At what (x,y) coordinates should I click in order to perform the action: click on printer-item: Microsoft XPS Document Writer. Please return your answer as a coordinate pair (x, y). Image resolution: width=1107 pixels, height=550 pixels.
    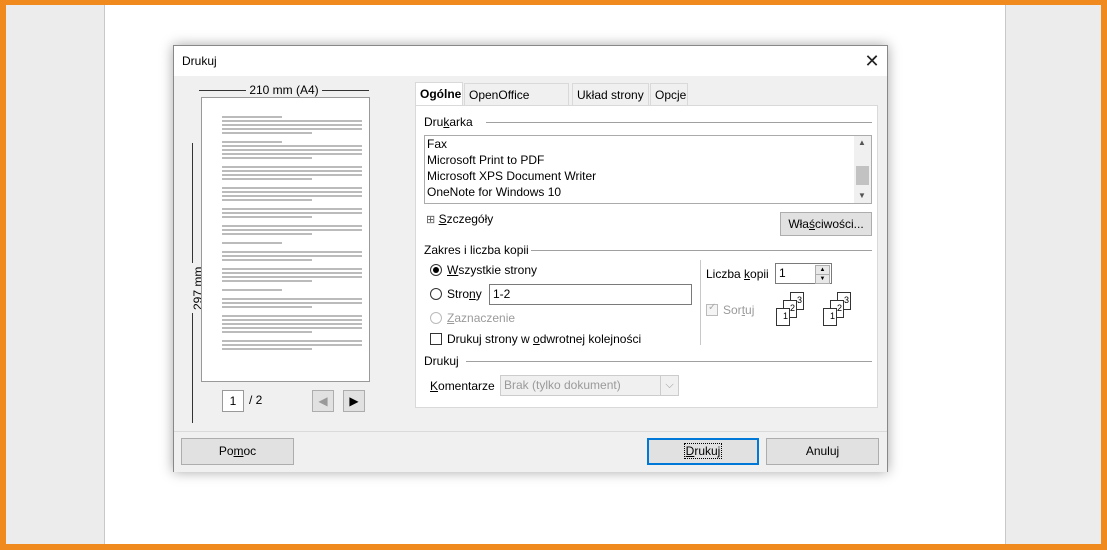
    Looking at the image, I should click on (511, 176).